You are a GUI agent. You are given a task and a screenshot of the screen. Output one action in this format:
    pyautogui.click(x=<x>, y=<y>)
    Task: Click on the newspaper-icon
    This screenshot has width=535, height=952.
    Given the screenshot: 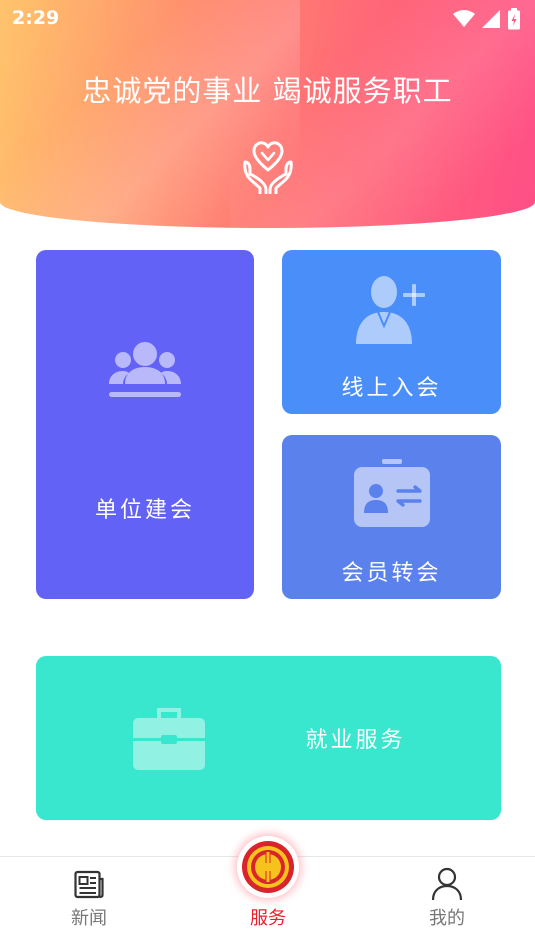 What is the action you would take?
    pyautogui.click(x=89, y=884)
    